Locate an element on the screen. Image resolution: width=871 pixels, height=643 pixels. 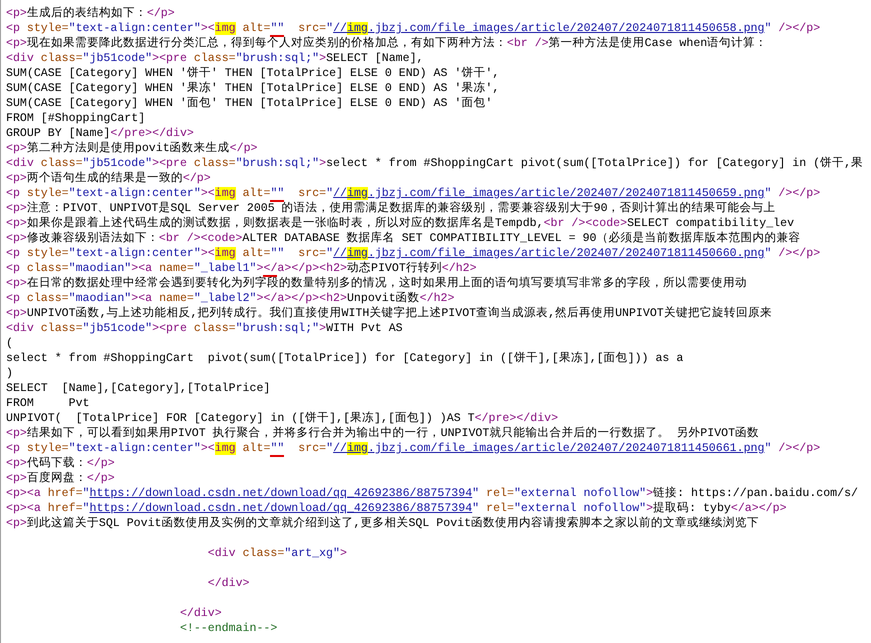
html-tag: </ is located at coordinates (270, 269).